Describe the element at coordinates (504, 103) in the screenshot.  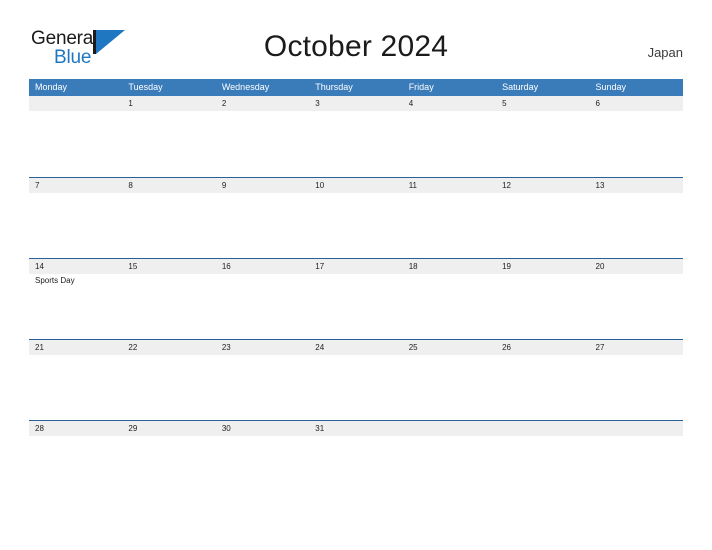
I see `day-number: 5` at that location.